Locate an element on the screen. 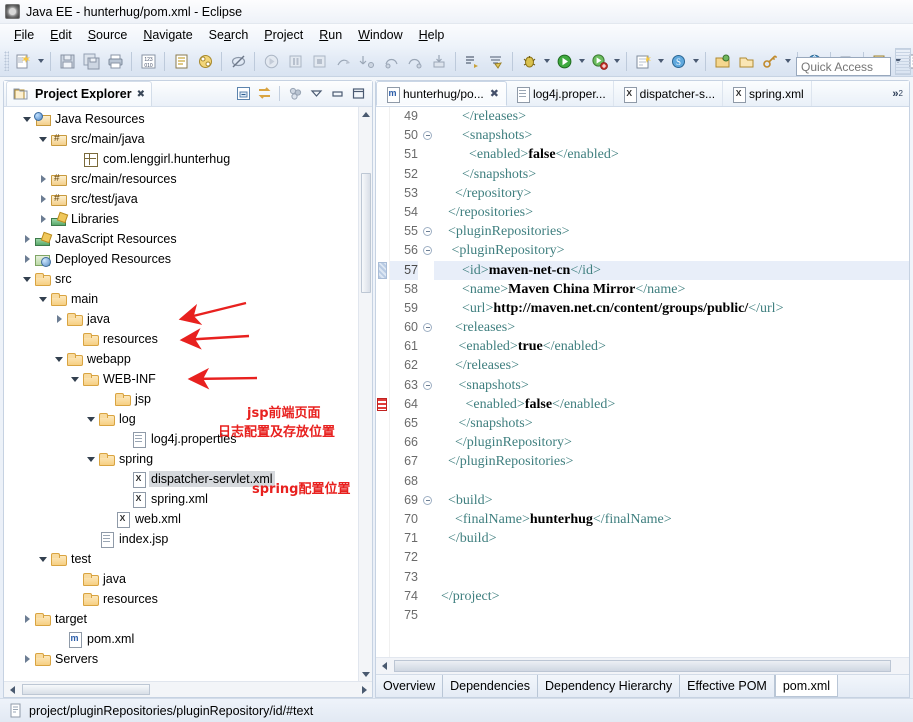  code-line: </project> is located at coordinates (671, 596).